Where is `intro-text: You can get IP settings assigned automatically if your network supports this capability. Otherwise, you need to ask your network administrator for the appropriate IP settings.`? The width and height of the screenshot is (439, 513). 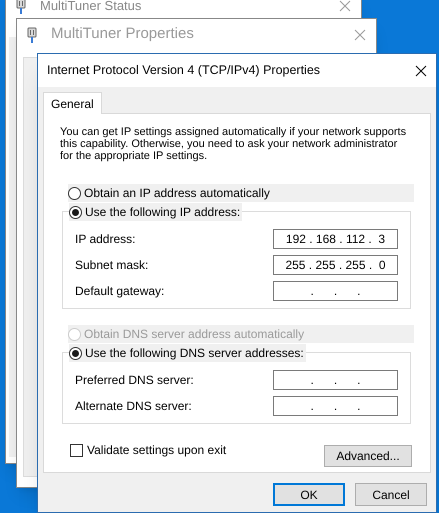 intro-text: You can get IP settings assigned automatically if your network supports this capability. Otherwise, you need to ask your network administrator for the appropriate IP settings. is located at coordinates (234, 144).